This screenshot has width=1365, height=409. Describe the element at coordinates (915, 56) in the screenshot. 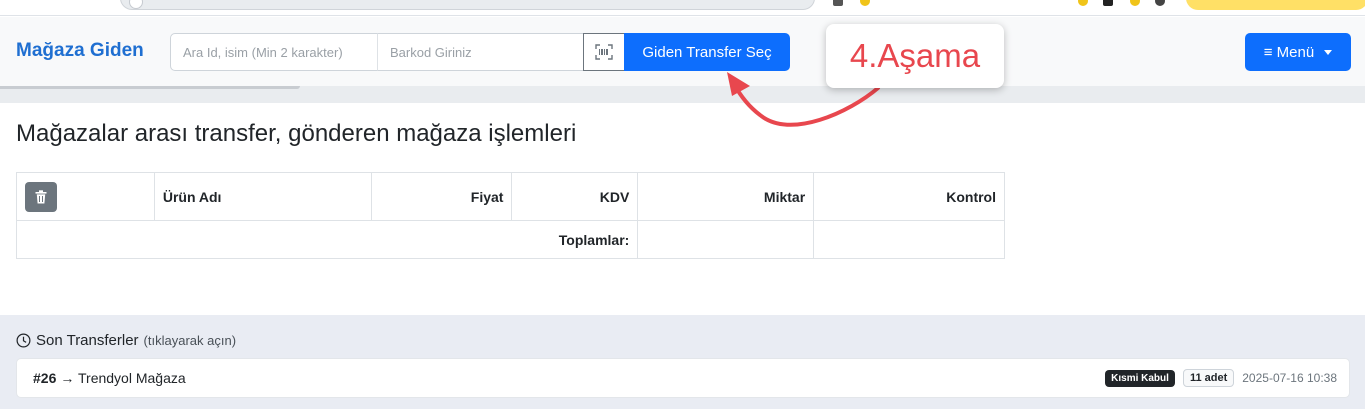

I see `annotation-callout: 4.Aşama` at that location.